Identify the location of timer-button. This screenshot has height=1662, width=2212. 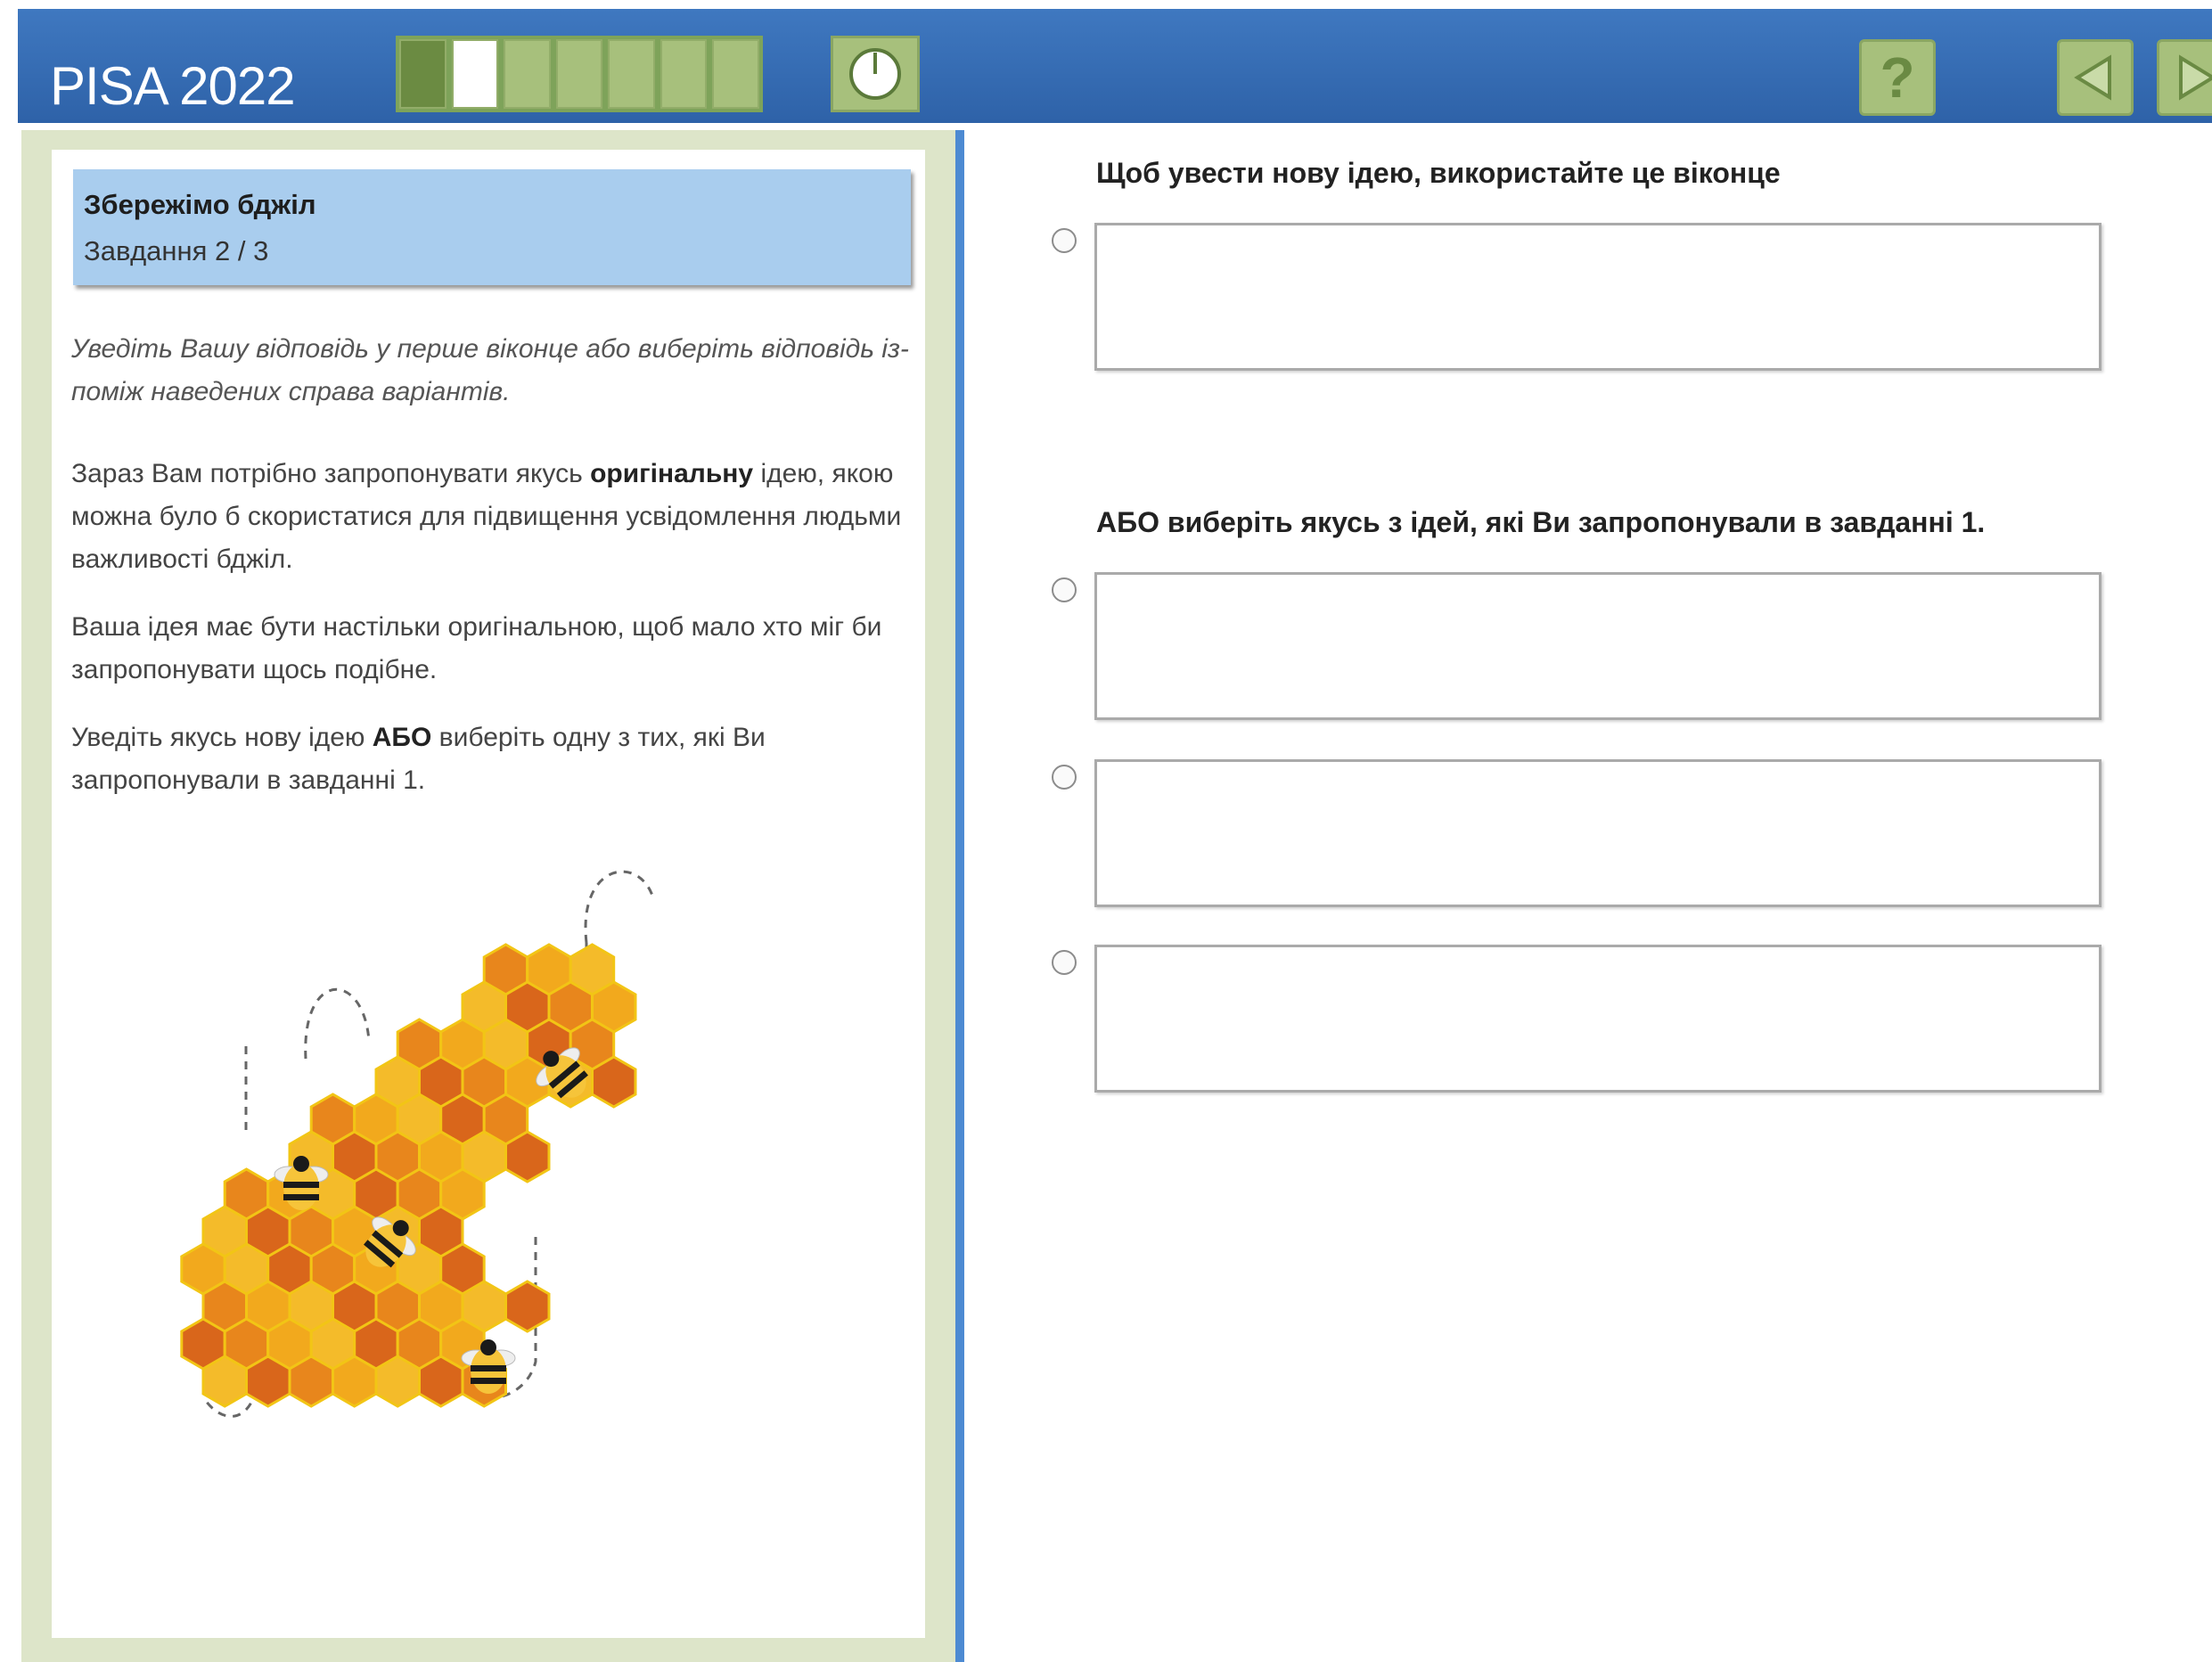
(875, 74).